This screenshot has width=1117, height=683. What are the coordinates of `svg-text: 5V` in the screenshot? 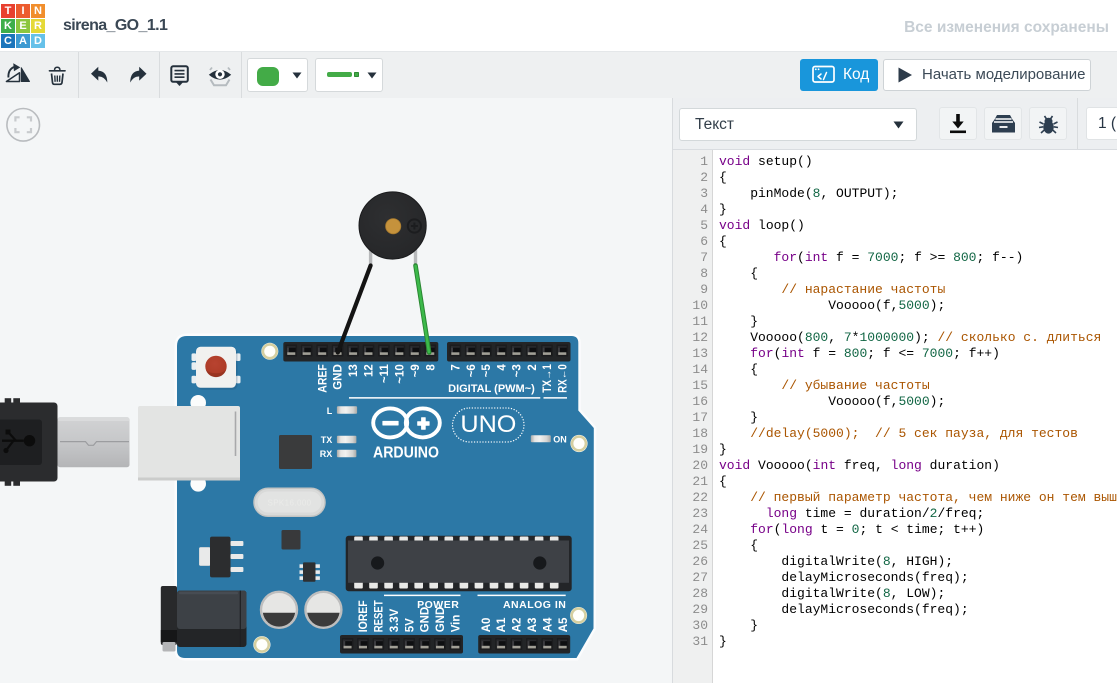 It's located at (410, 625).